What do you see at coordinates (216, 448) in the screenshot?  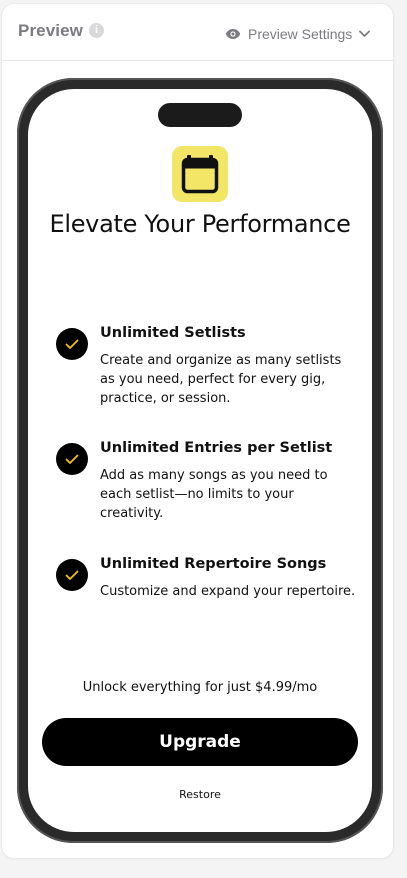 I see `feature-title: Unlimited Entries per Setlist` at bounding box center [216, 448].